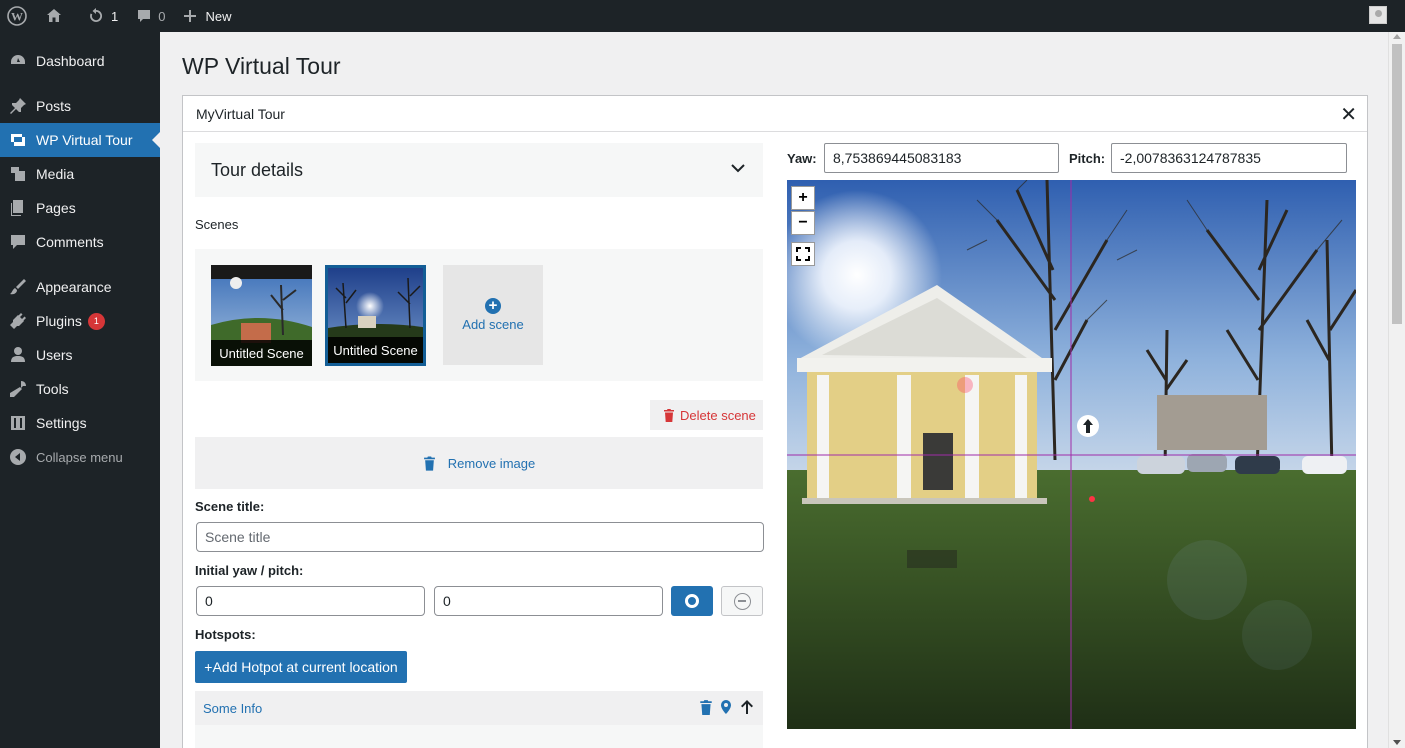  I want to click on page-scrollbar, so click(1396, 390).